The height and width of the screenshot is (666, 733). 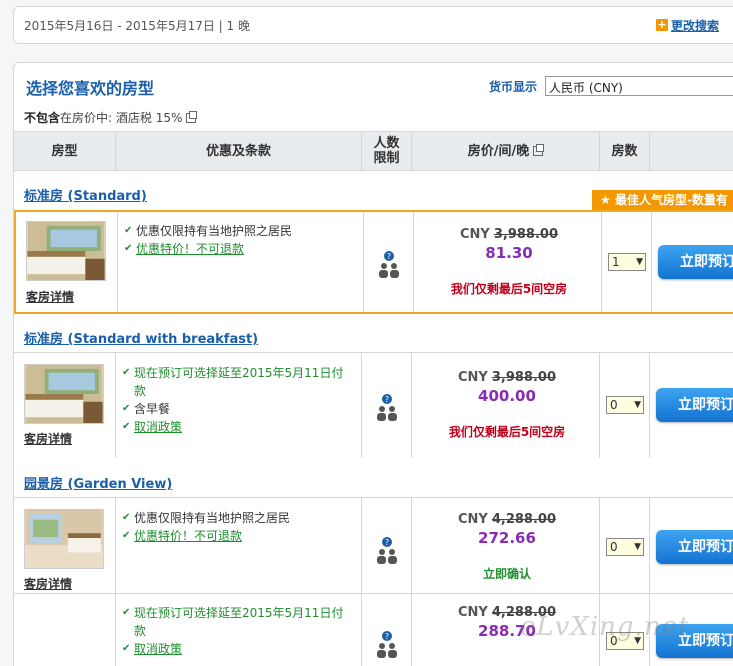 I want to click on tax-note: 不包含在房价中: 酒店税 15%, so click(x=111, y=117).